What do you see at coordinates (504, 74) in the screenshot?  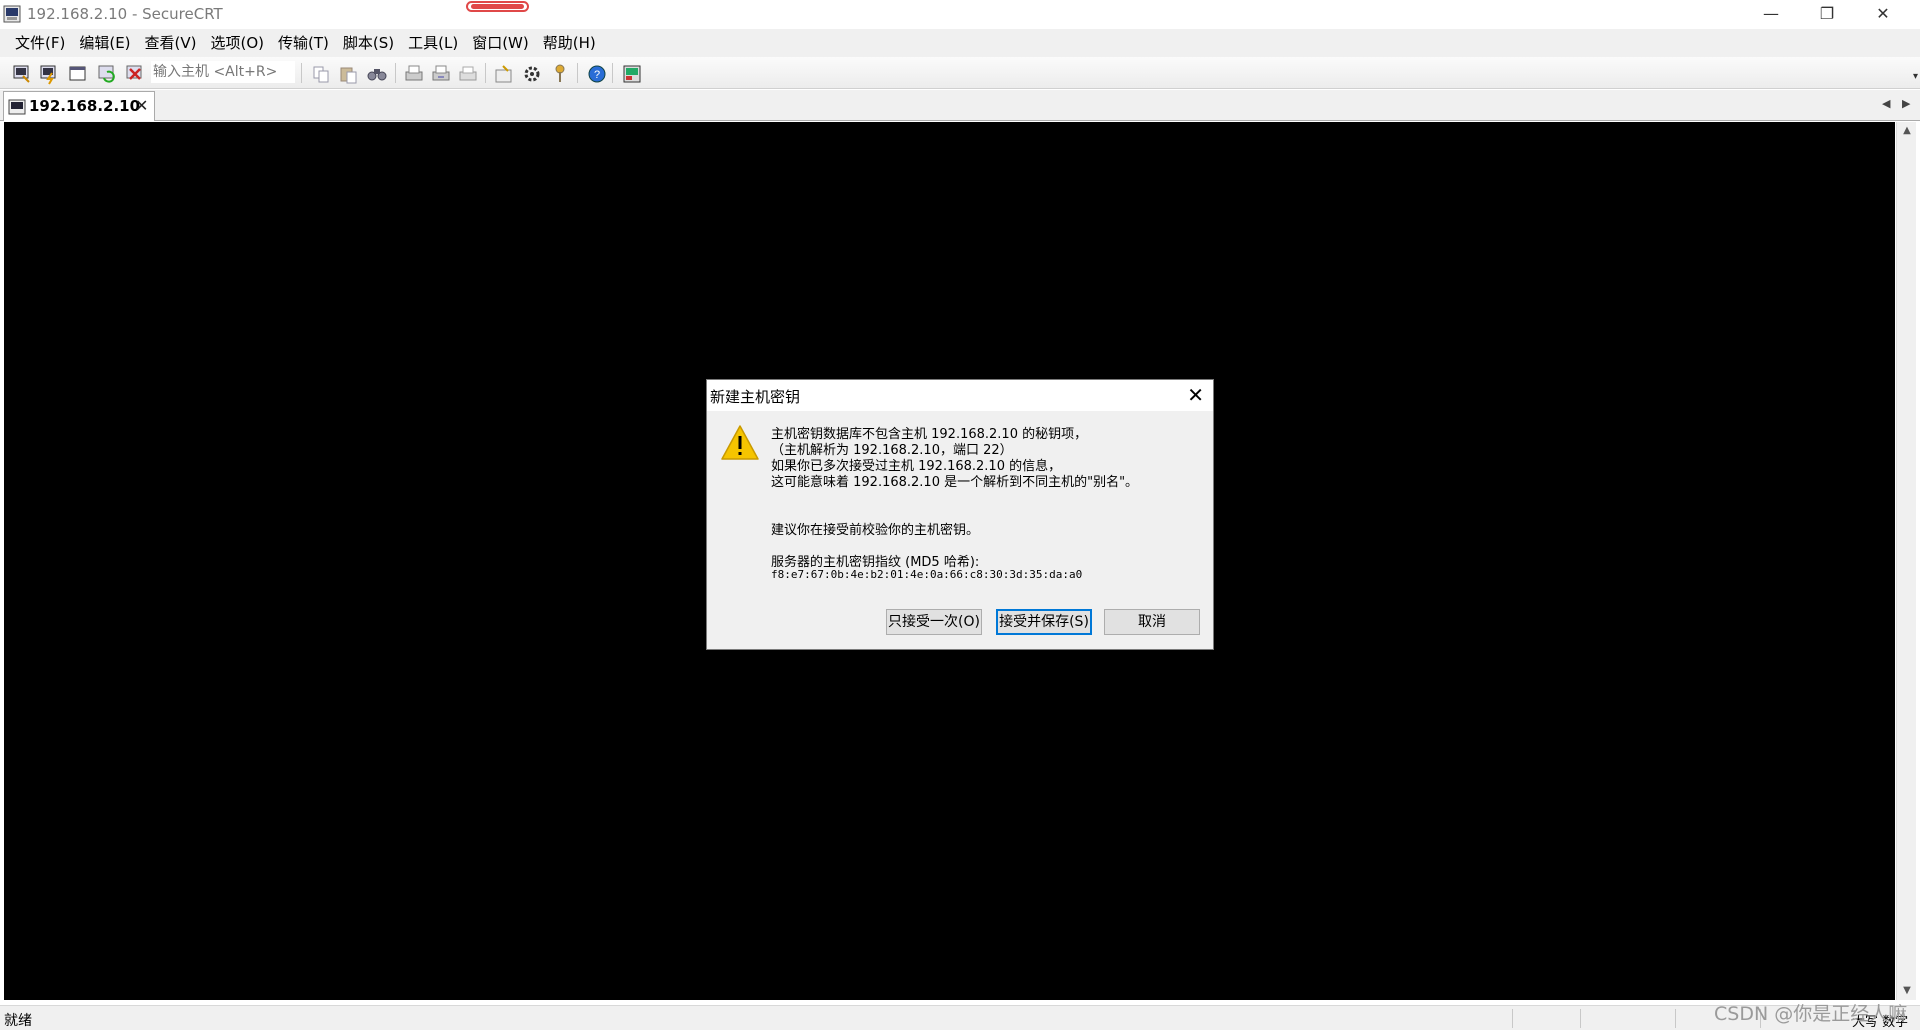 I see `session-options-icon` at bounding box center [504, 74].